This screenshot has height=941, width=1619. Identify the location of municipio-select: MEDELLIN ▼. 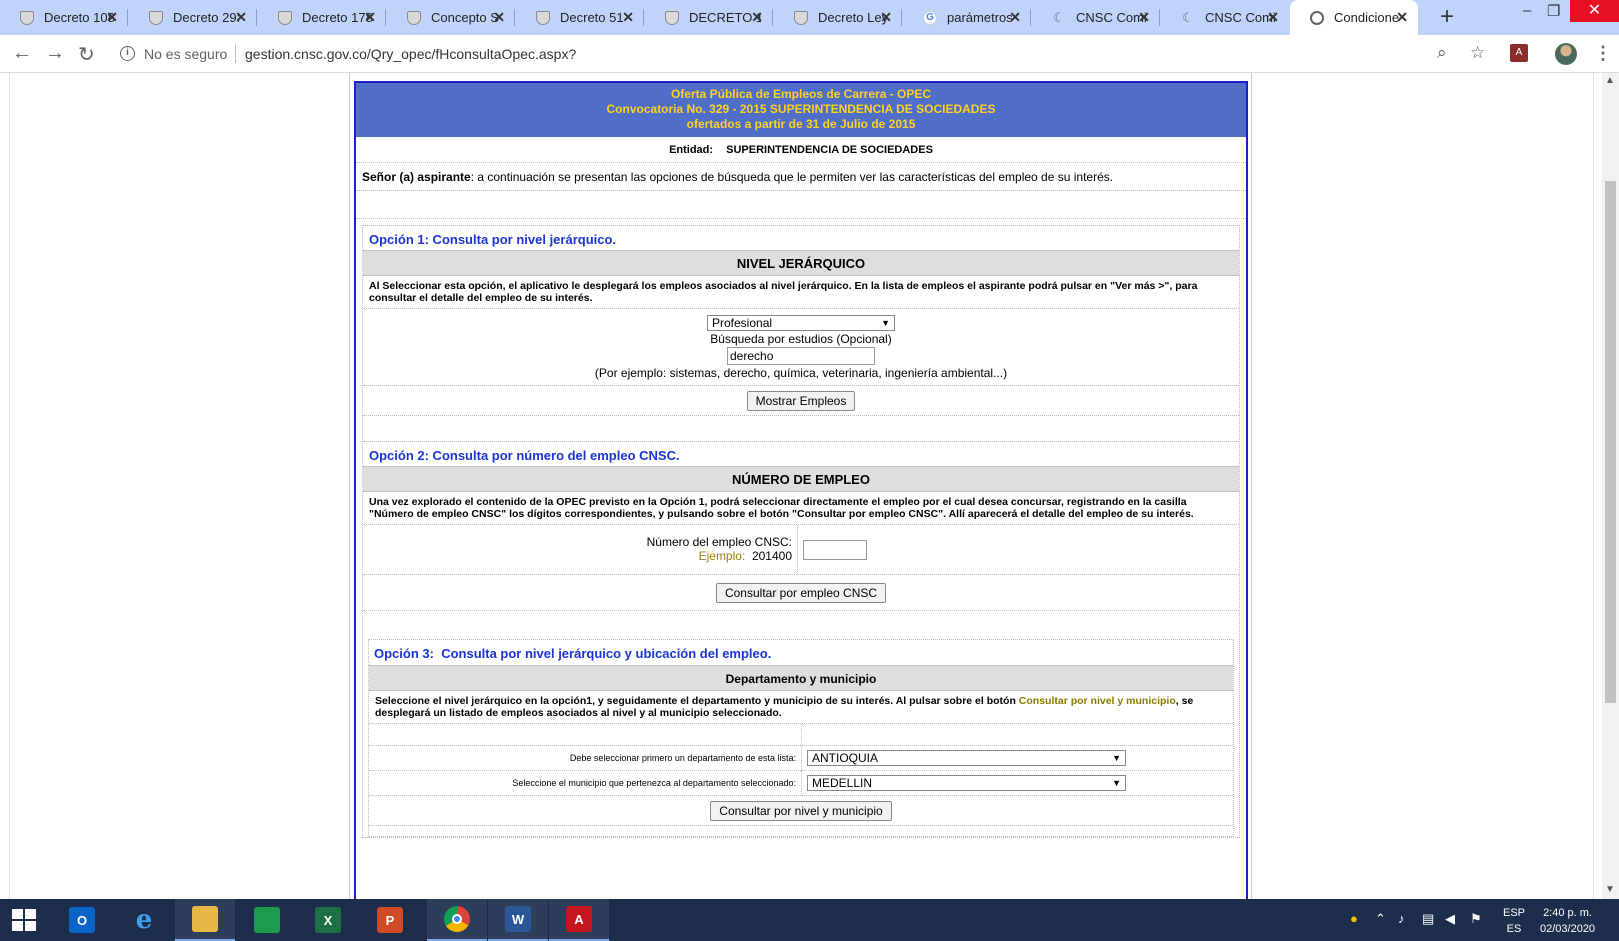
(966, 783).